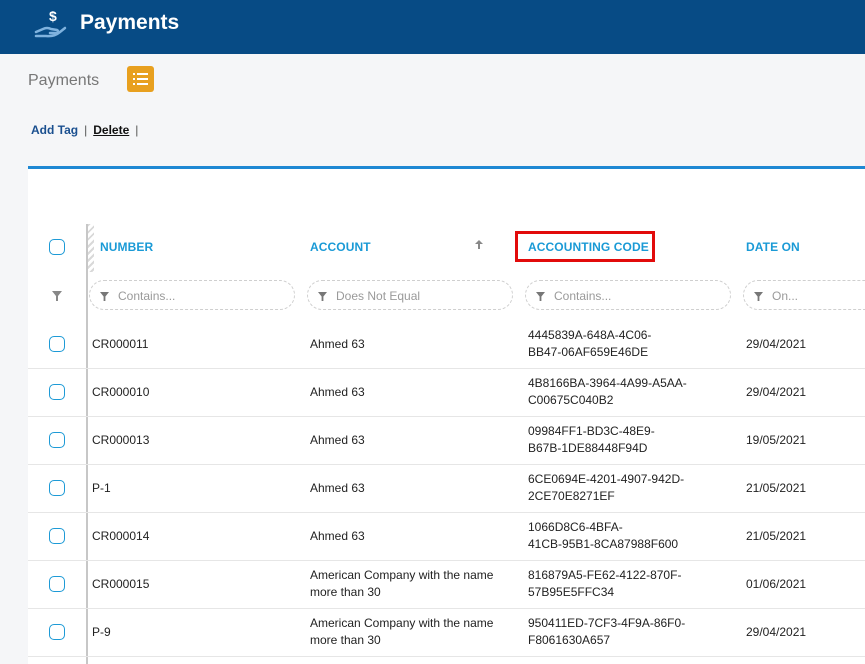 This screenshot has width=865, height=664. What do you see at coordinates (571, 496) in the screenshot?
I see `cell-code-line: 2CE70E8271EF` at bounding box center [571, 496].